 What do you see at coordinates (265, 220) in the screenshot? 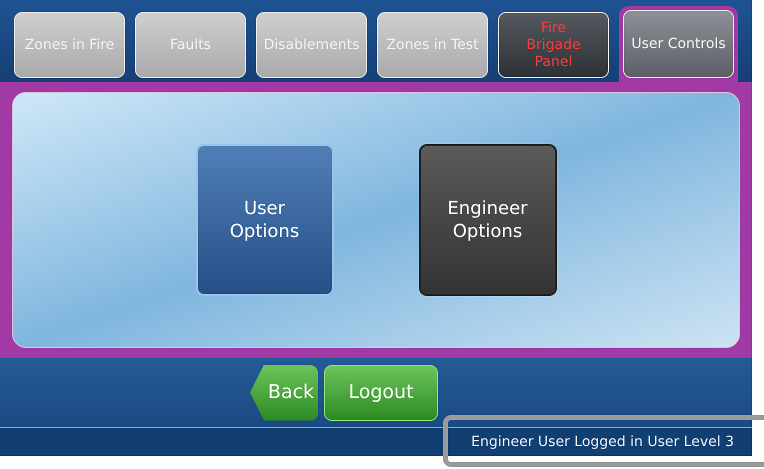
I see `option-button: User Options` at bounding box center [265, 220].